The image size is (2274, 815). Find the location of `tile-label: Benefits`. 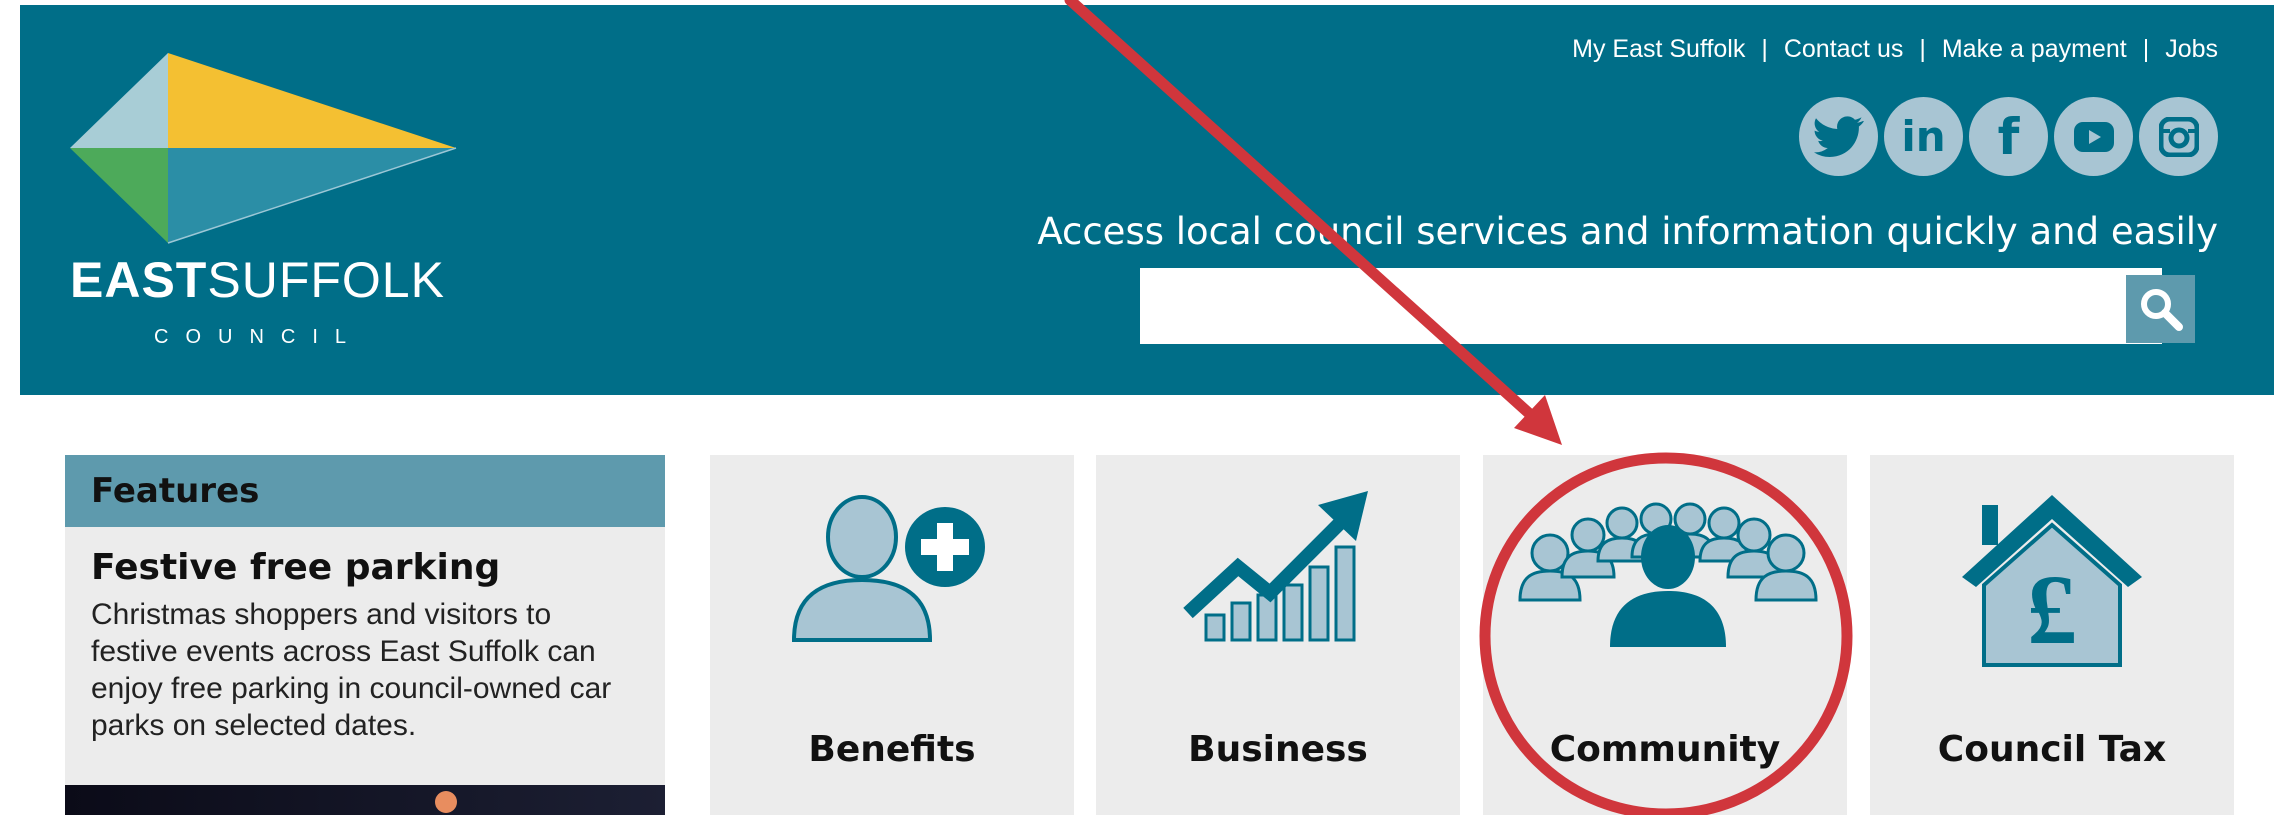

tile-label: Benefits is located at coordinates (892, 749).